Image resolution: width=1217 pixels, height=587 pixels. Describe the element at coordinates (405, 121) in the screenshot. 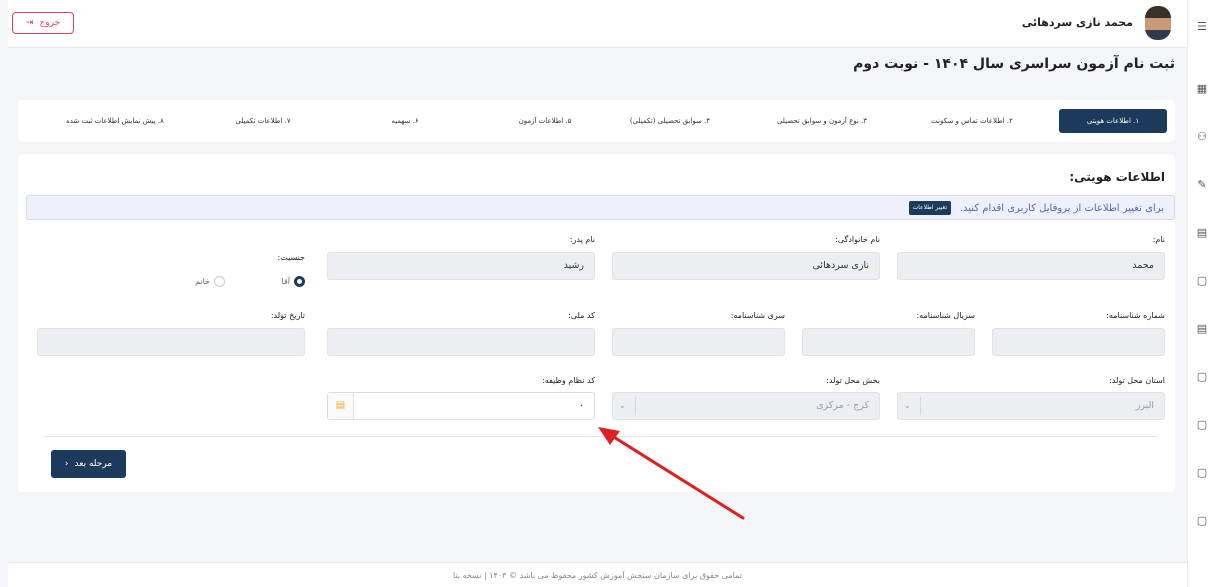

I see `step-quota: ۶. سهمیه` at that location.